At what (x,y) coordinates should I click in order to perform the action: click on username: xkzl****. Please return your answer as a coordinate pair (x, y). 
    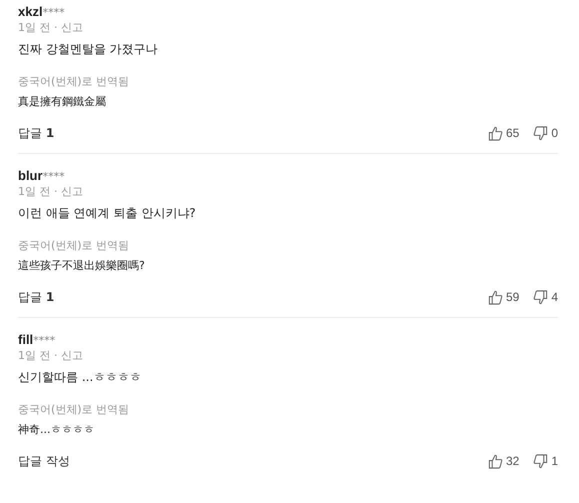
    Looking at the image, I should click on (42, 12).